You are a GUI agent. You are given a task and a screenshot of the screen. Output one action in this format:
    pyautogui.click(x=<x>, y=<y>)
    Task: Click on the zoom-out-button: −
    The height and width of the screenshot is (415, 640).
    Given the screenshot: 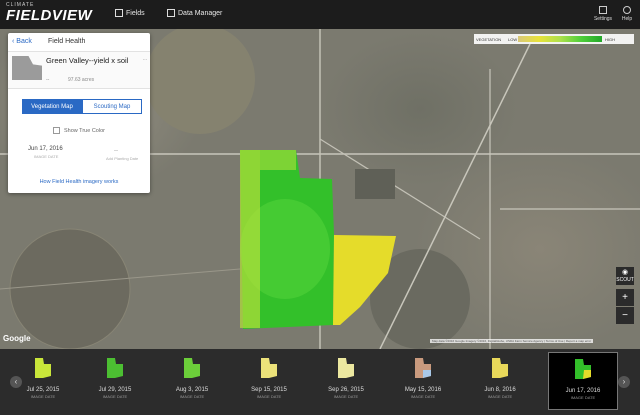 What is the action you would take?
    pyautogui.click(x=625, y=315)
    